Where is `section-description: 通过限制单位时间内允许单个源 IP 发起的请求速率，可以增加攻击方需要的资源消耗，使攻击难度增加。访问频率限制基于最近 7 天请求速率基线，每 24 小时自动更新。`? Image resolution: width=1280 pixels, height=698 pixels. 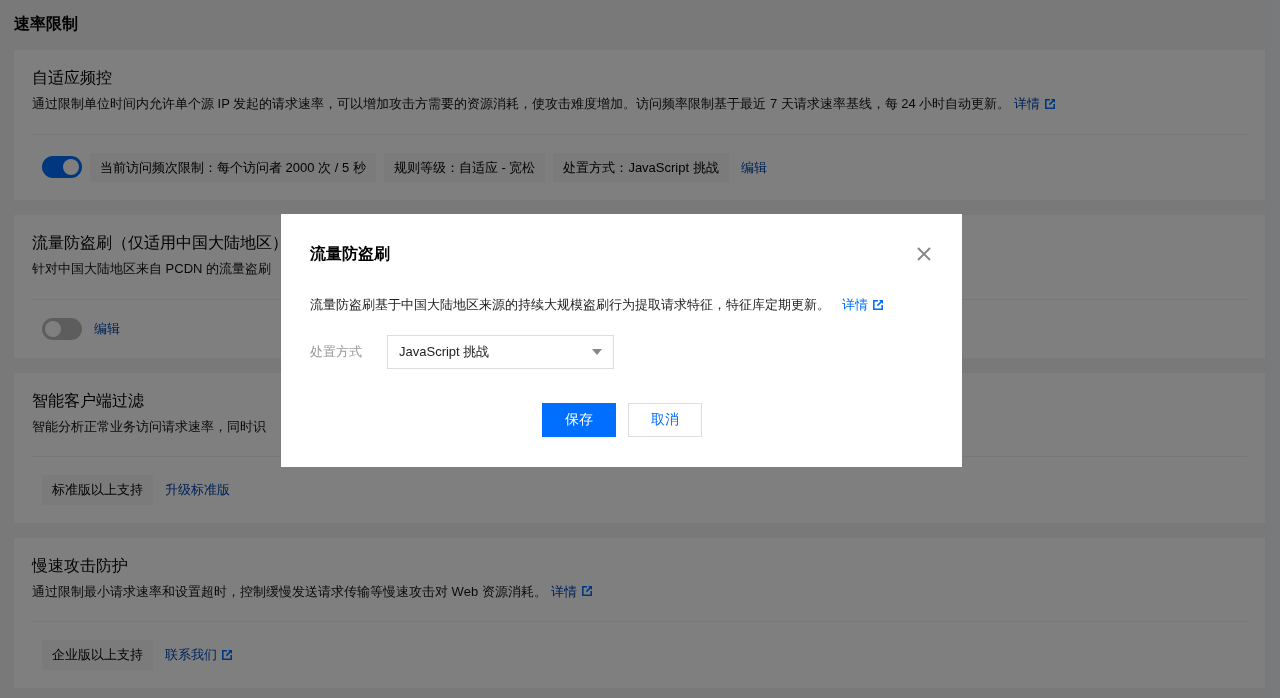 section-description: 通过限制单位时间内允许单个源 IP 发起的请求速率，可以增加攻击方需要的资源消耗，使攻击难度增加。访问频率限制基于最近 7 天请求速率基线，每 24 小时自动更新。 is located at coordinates (521, 104).